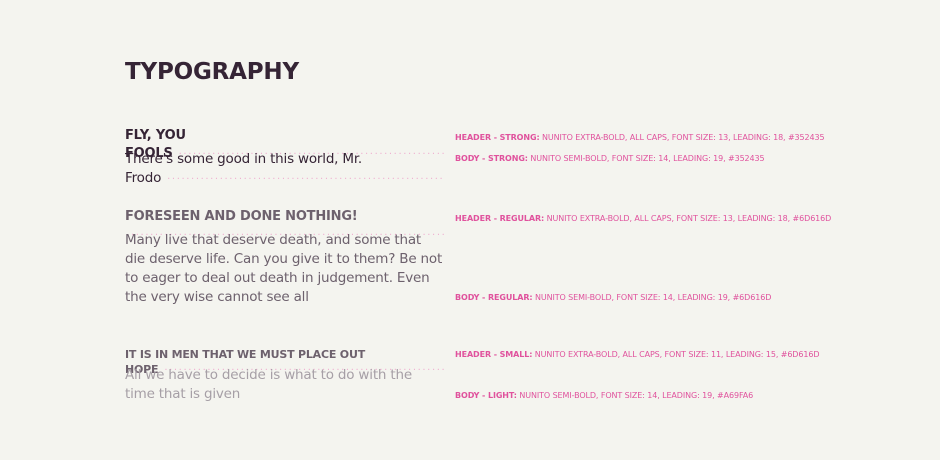 The height and width of the screenshot is (460, 940). What do you see at coordinates (494, 354) in the screenshot?
I see `spec-name: HEADER - SMALL:` at bounding box center [494, 354].